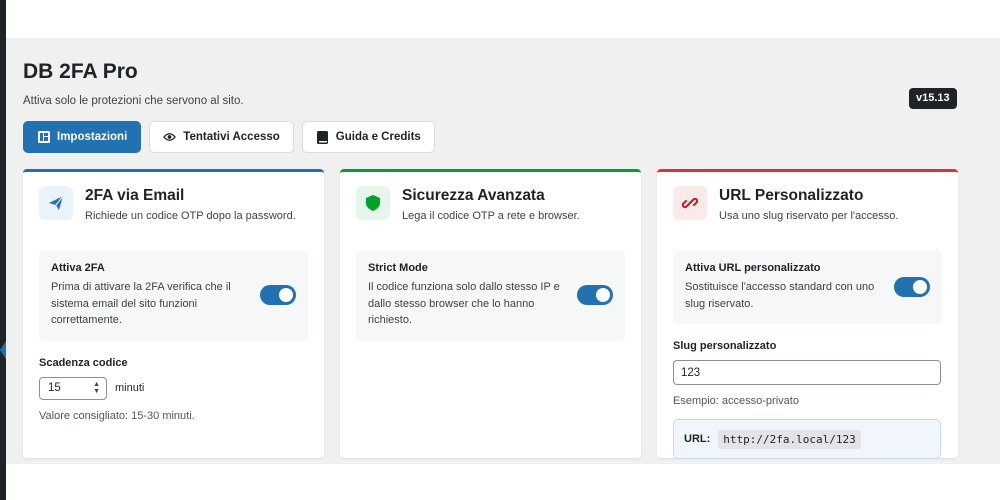 The height and width of the screenshot is (500, 1000). Describe the element at coordinates (135, 195) in the screenshot. I see `card-title: 2FA via Email` at that location.